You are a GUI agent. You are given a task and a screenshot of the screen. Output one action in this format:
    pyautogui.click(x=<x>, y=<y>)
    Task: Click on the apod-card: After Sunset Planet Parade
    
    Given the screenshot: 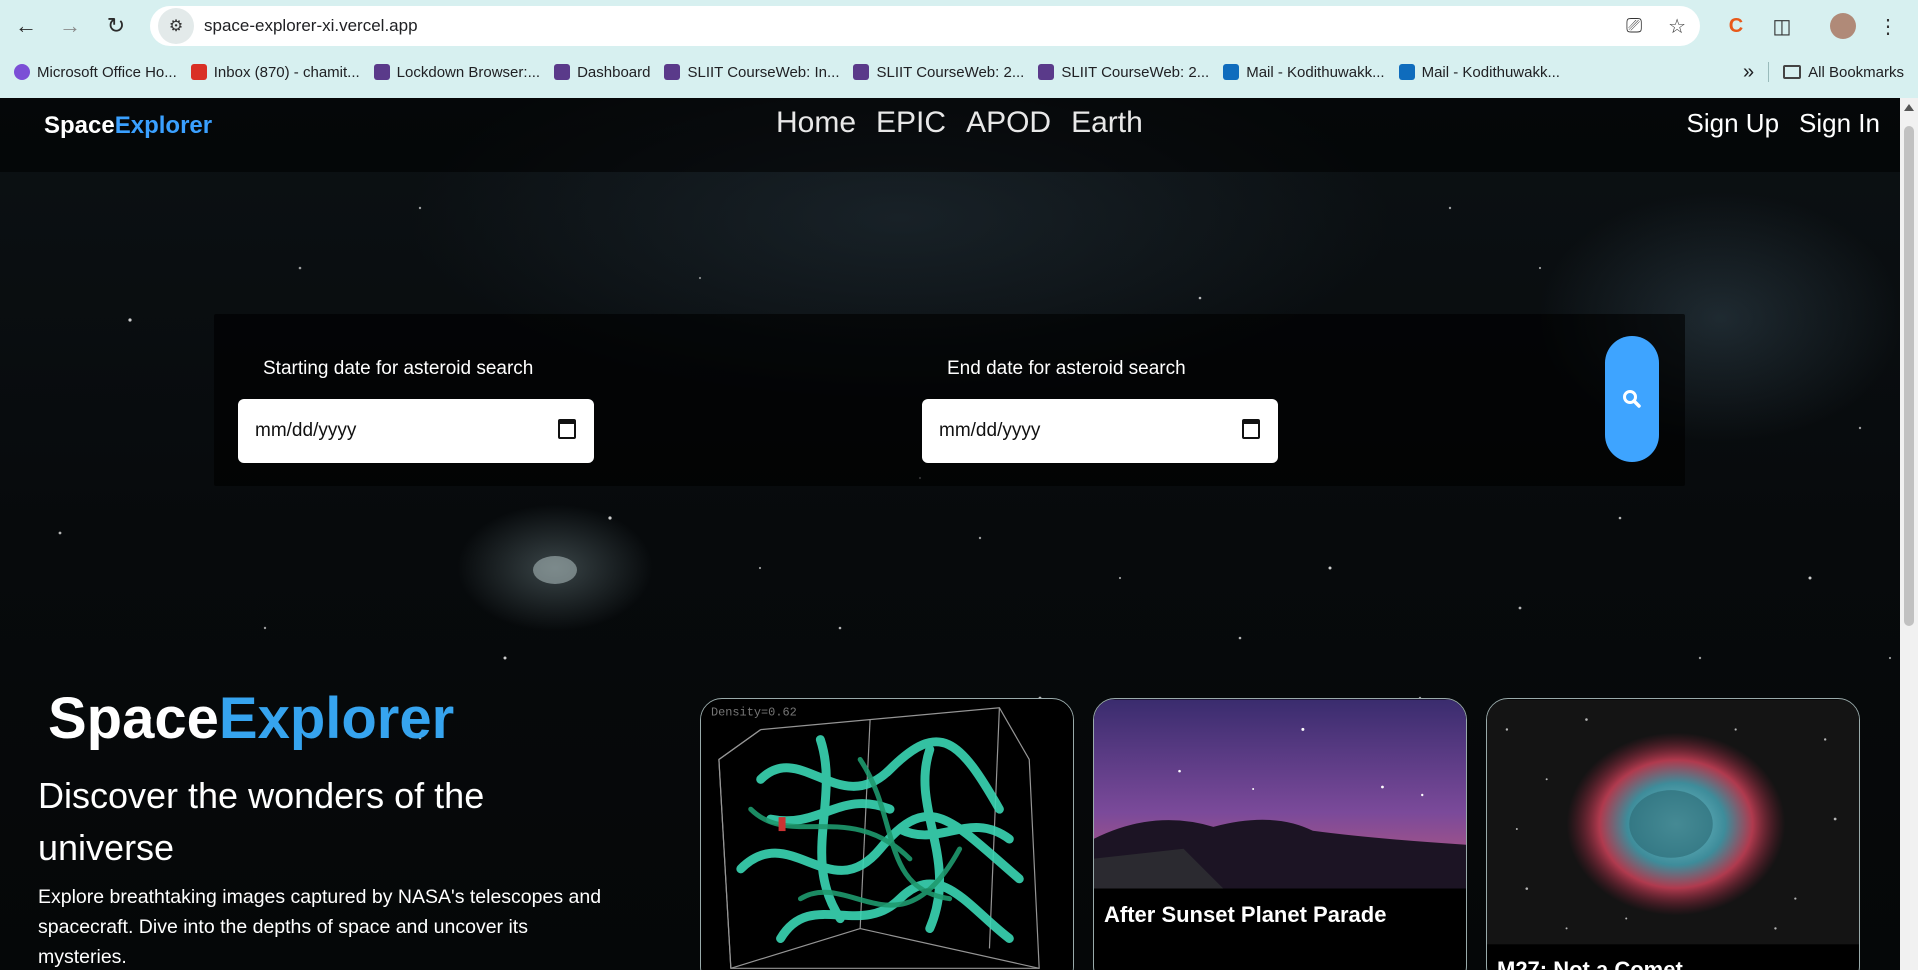 What is the action you would take?
    pyautogui.click(x=1280, y=834)
    